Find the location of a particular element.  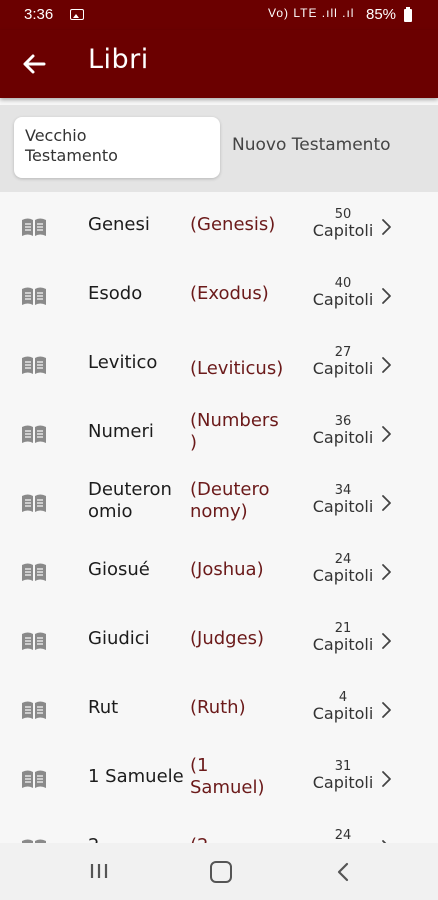

tab-vecchio-testamento: Vecchio Testamento is located at coordinates (117, 147).